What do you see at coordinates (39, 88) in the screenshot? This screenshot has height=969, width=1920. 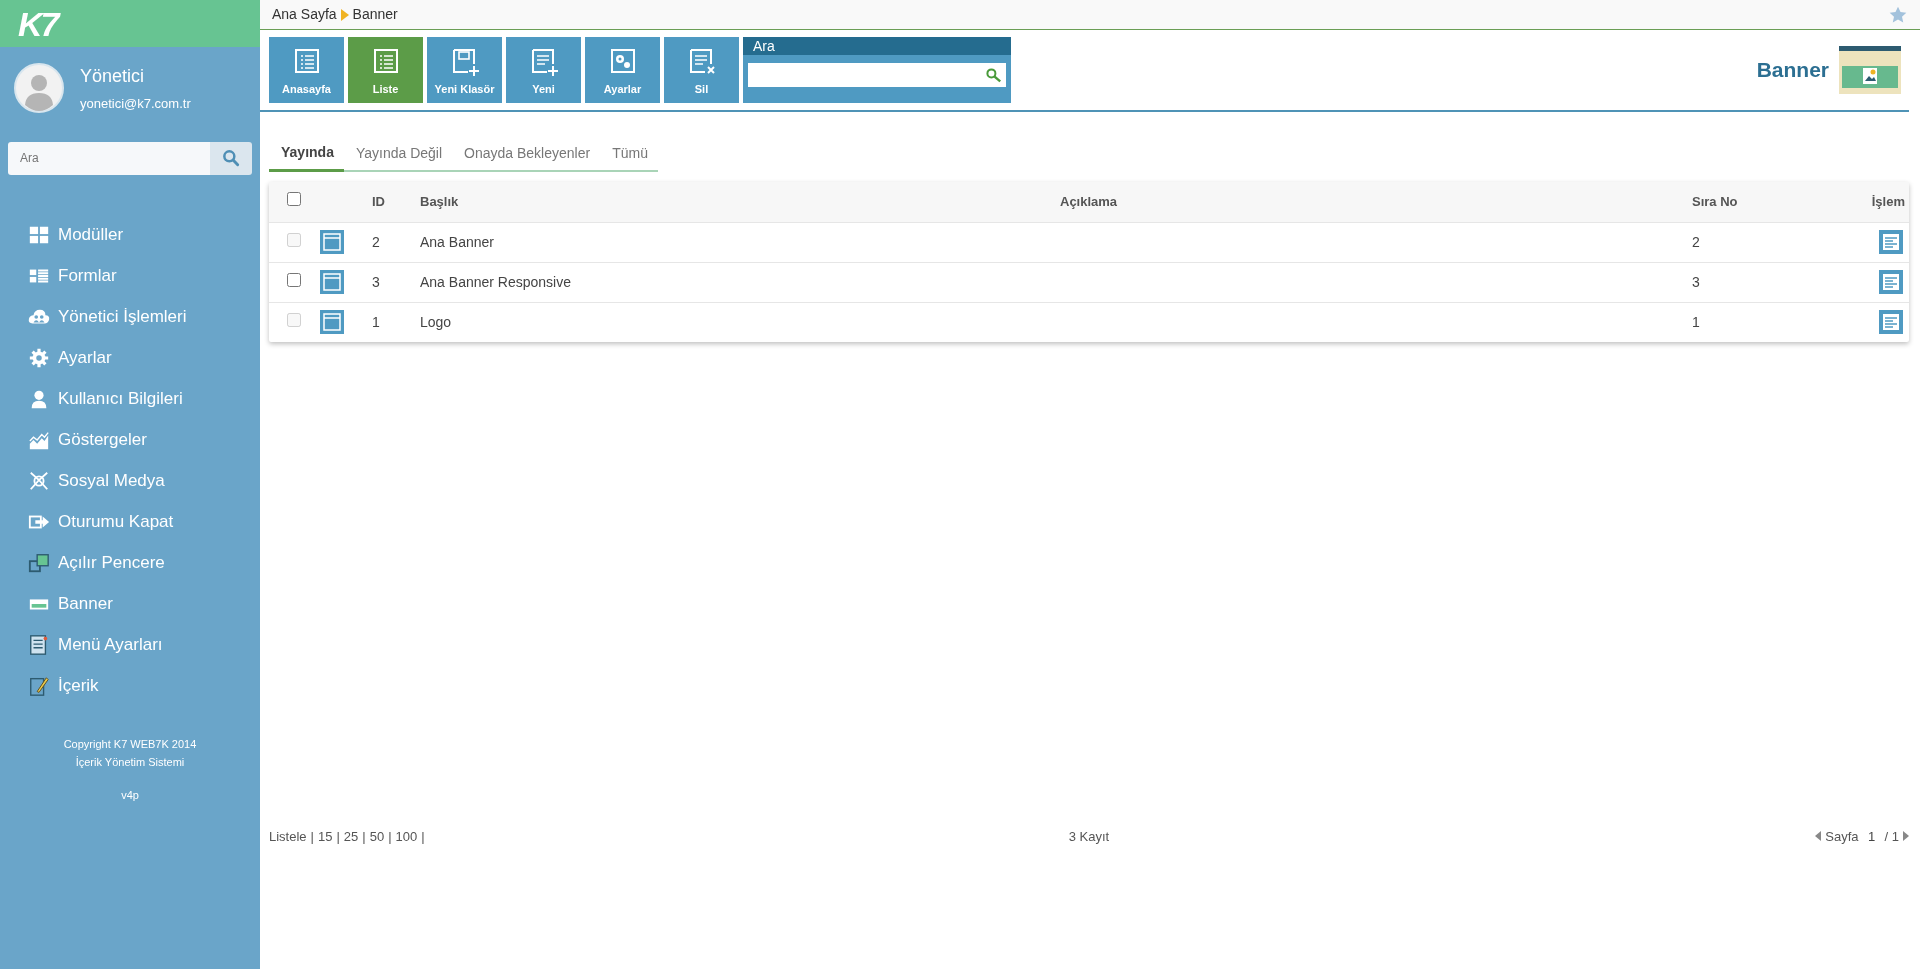 I see `avatar-icon` at bounding box center [39, 88].